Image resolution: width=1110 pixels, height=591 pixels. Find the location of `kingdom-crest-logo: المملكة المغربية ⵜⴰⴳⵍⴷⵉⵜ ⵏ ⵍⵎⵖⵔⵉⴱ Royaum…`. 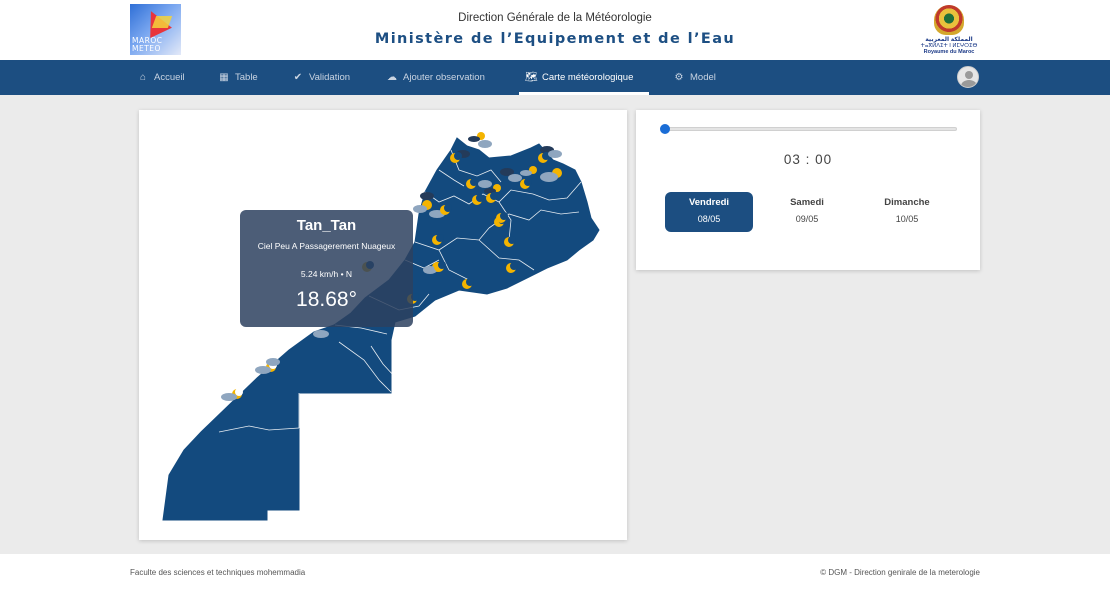

kingdom-crest-logo: المملكة المغربية ⵜⴰⴳⵍⴷⵉⵜ ⵏ ⵍⵎⵖⵔⵉⴱ Royaum… is located at coordinates (949, 29).